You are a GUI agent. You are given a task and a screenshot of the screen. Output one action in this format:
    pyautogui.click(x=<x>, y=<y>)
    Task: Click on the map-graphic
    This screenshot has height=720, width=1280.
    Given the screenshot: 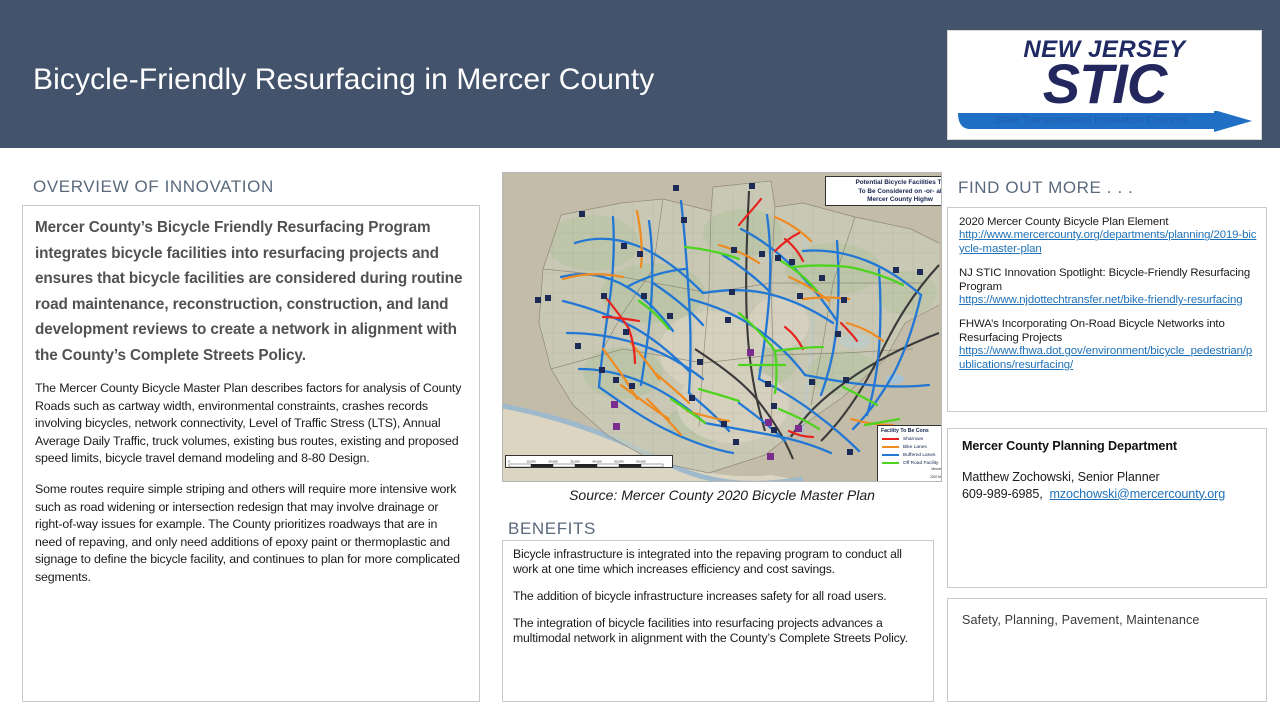 What is the action you would take?
    pyautogui.click(x=722, y=327)
    